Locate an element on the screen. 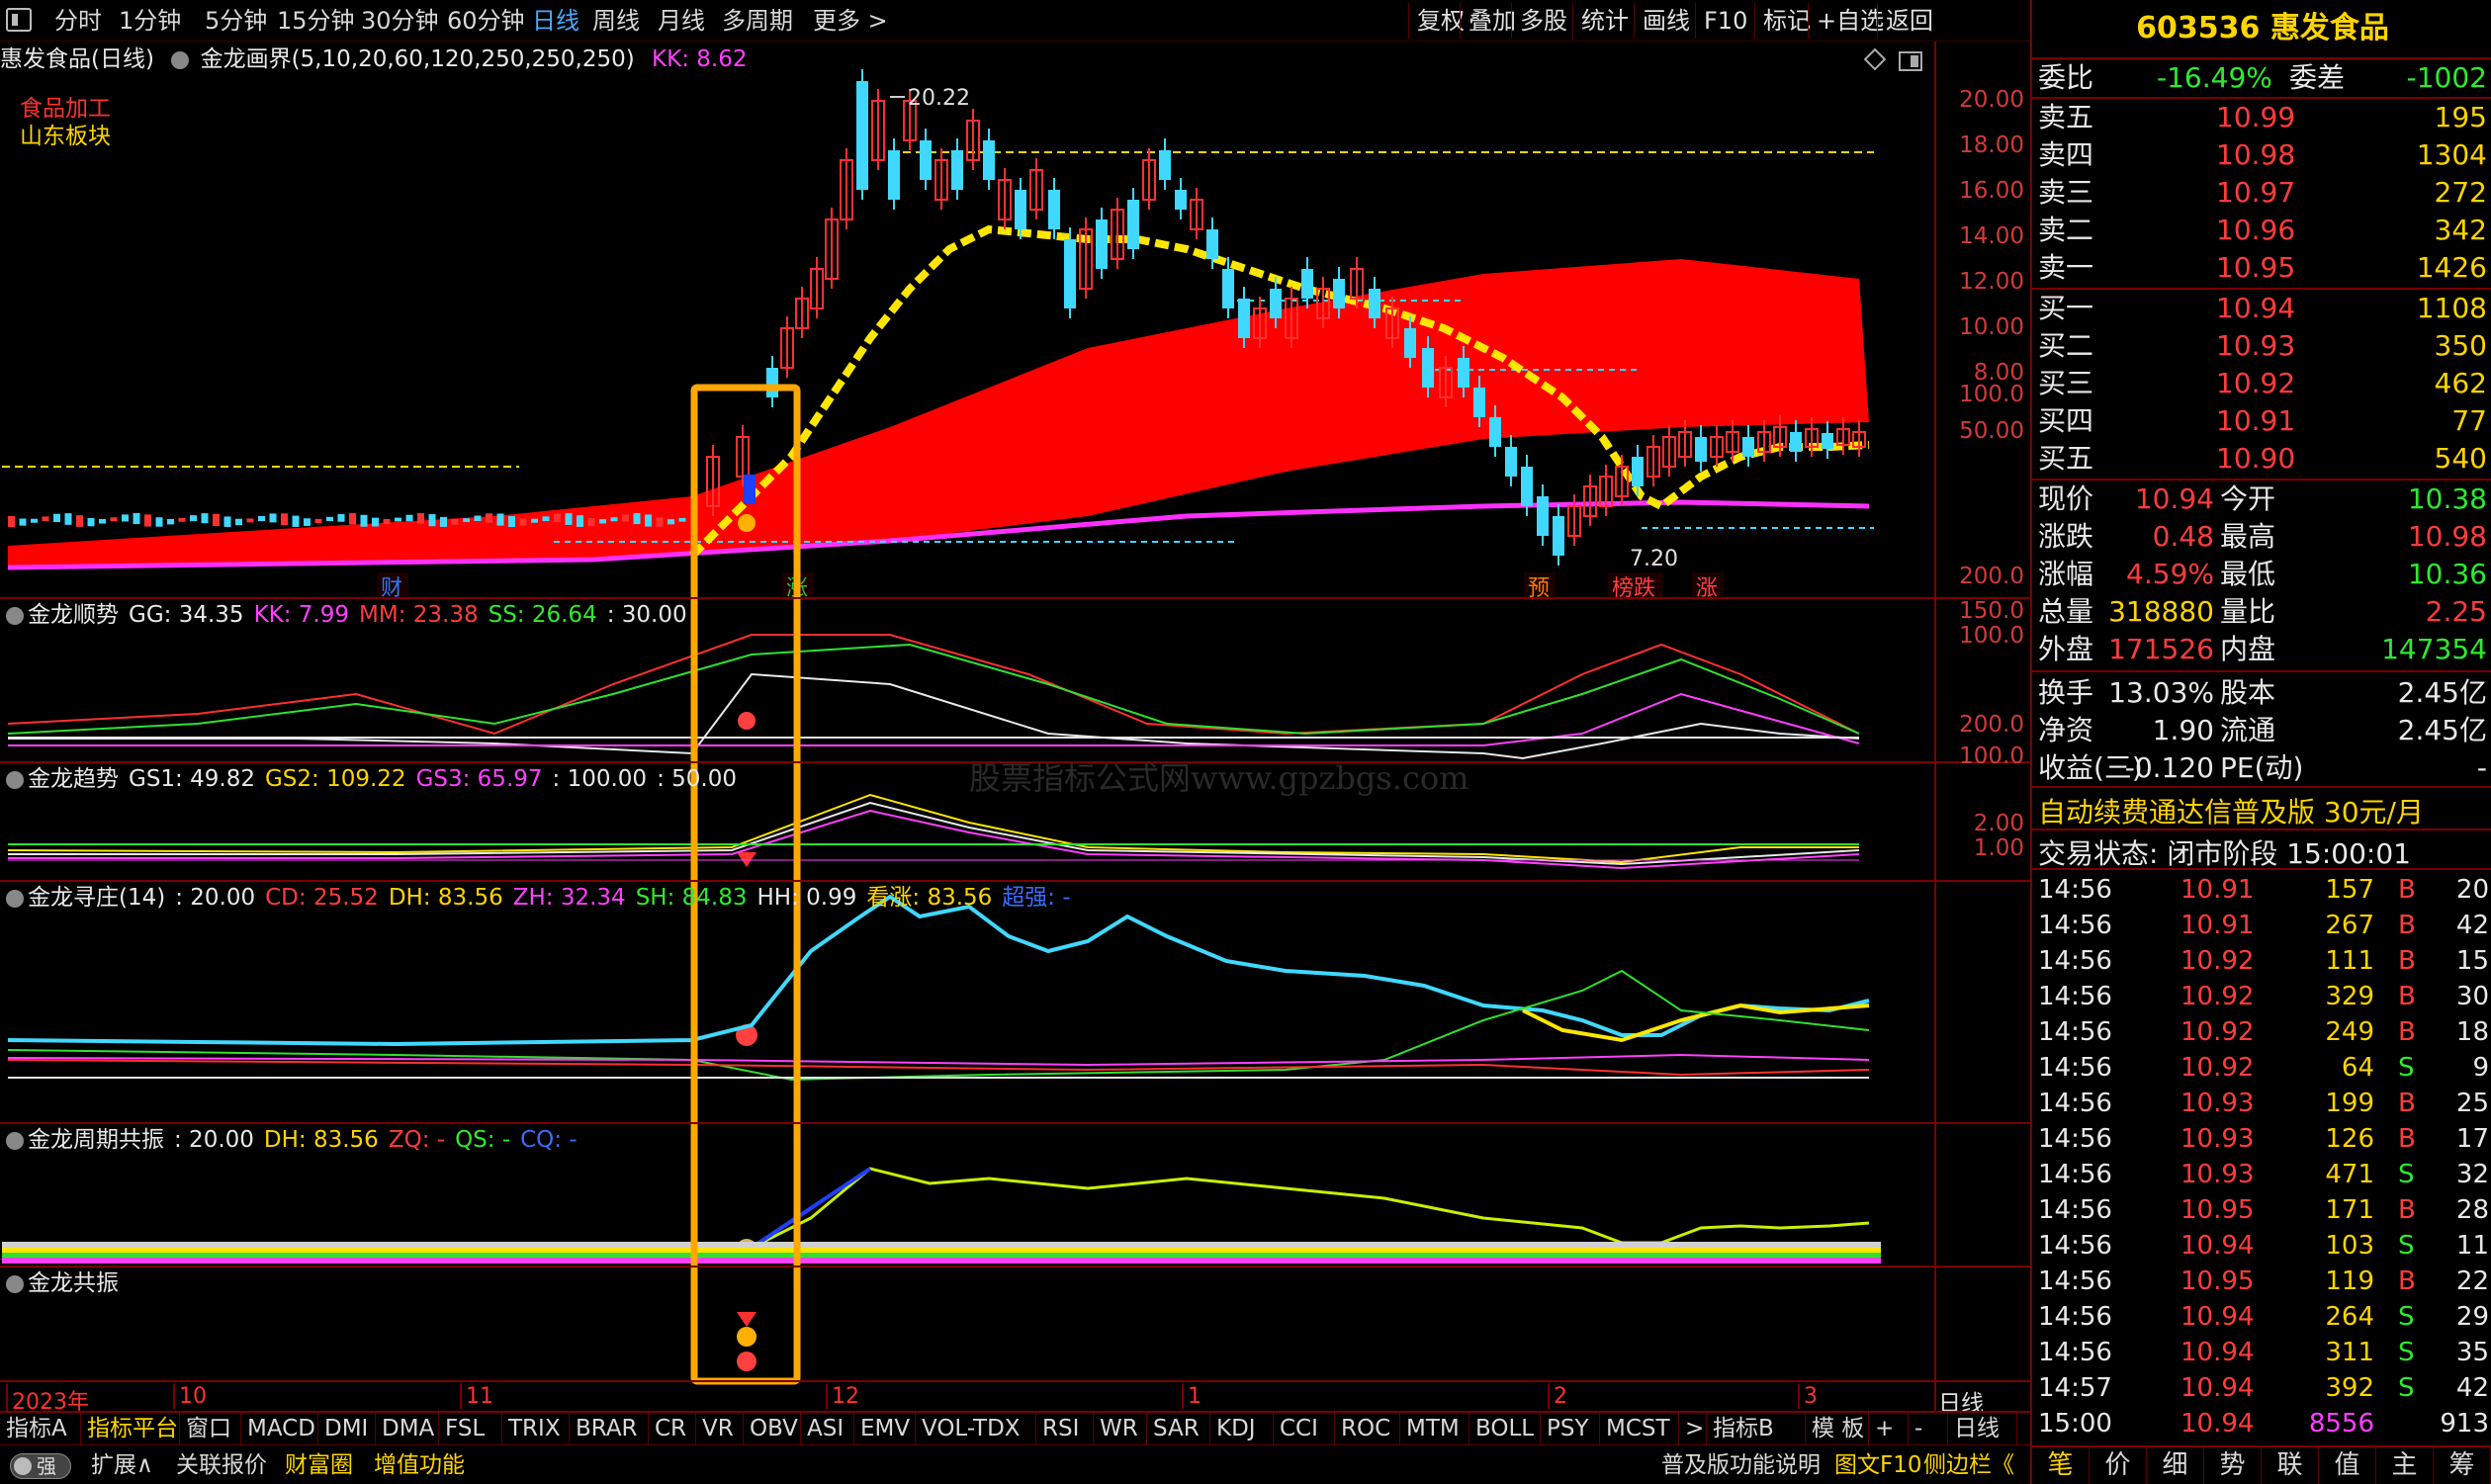 Image resolution: width=2491 pixels, height=1484 pixels. indicator-tab-10: VR is located at coordinates (720, 1428).